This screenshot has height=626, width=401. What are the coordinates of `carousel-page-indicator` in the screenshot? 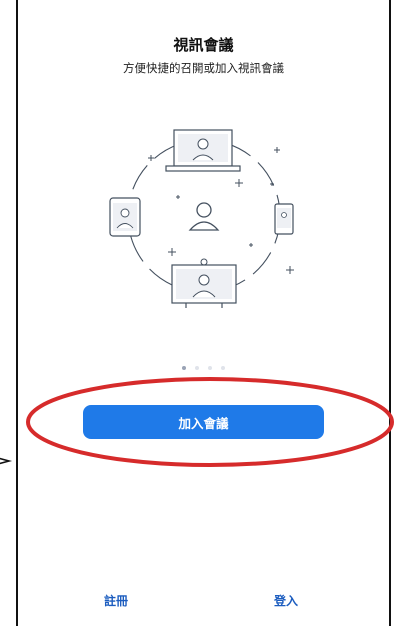 It's located at (203, 368).